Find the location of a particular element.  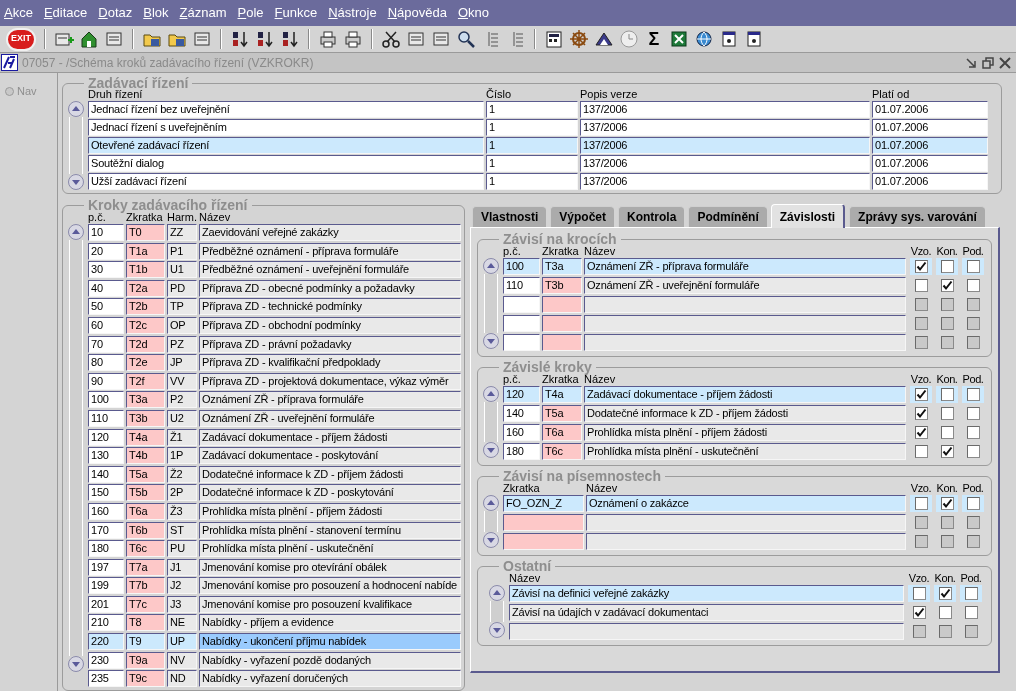

text-field: T5a is located at coordinates (145, 474).